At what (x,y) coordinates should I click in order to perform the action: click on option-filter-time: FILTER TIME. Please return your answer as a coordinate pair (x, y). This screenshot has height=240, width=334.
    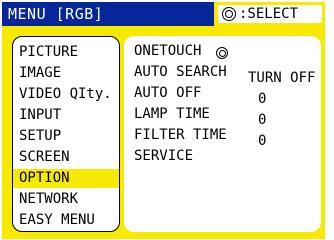
    Looking at the image, I should click on (180, 135).